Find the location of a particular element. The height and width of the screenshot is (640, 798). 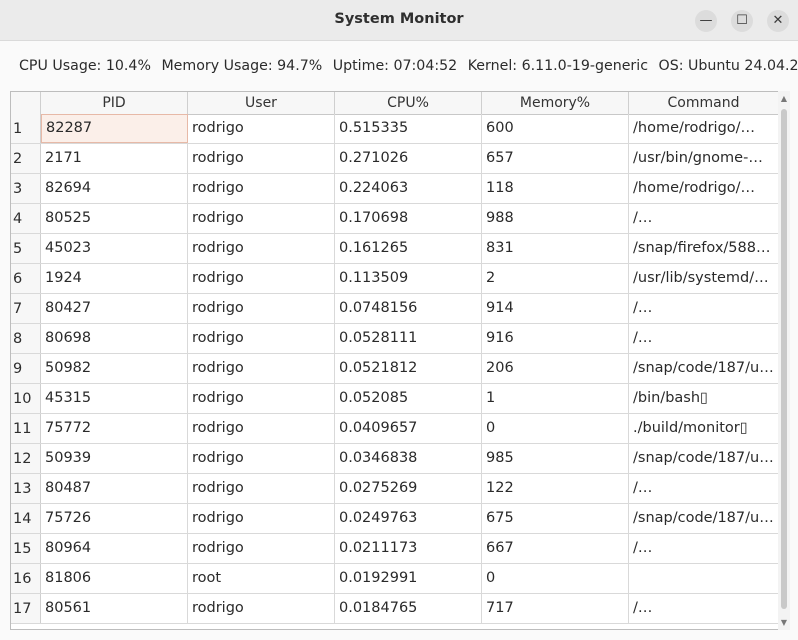

cell-cpu: 0.0748156 is located at coordinates (408, 308).